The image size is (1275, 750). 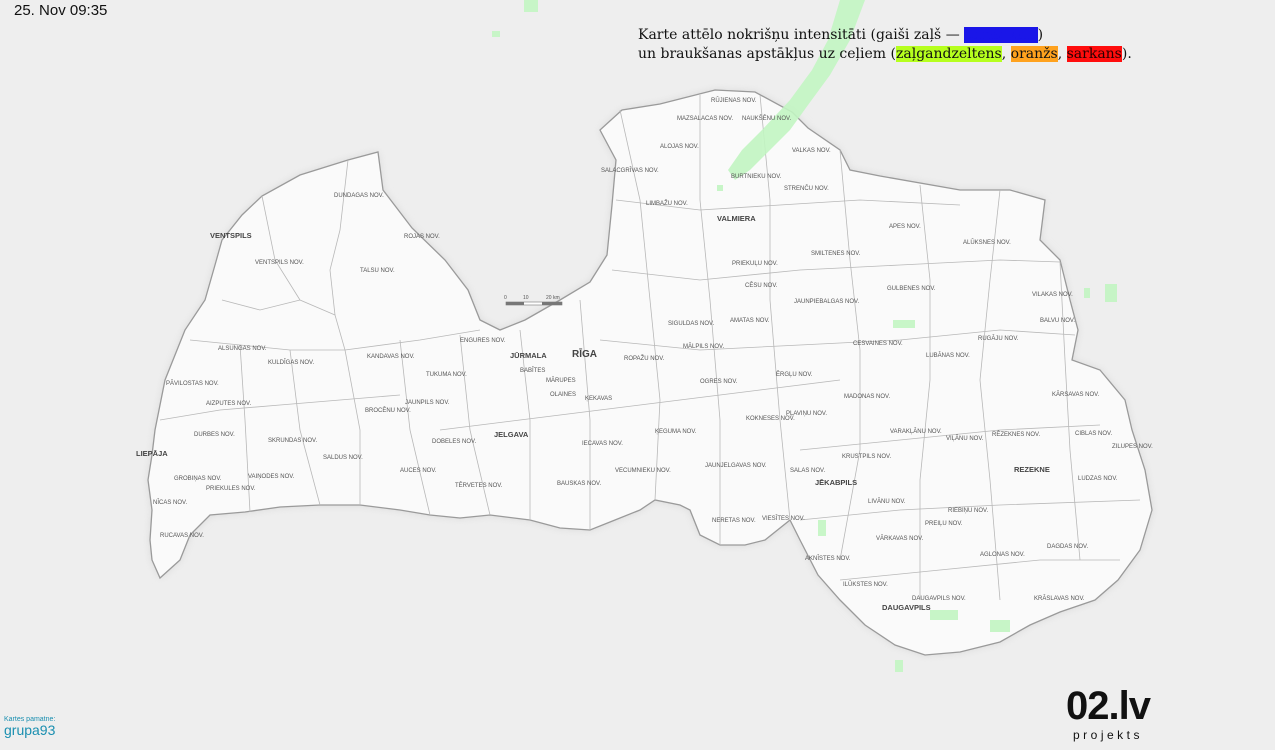 What do you see at coordinates (630, 170) in the screenshot?
I see `municipality-label: SALACGRĪVAS NOV.` at bounding box center [630, 170].